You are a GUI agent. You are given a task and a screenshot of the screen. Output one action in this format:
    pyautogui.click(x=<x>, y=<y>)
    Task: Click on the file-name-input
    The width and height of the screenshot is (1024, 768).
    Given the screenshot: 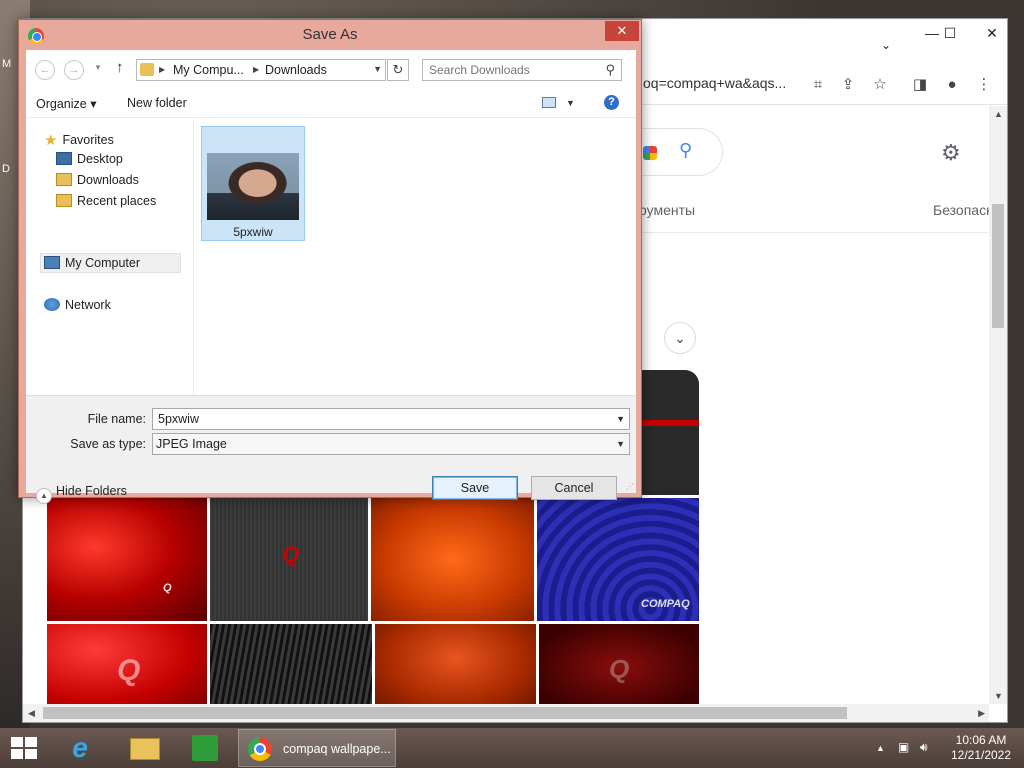 What is the action you would take?
    pyautogui.click(x=373, y=419)
    